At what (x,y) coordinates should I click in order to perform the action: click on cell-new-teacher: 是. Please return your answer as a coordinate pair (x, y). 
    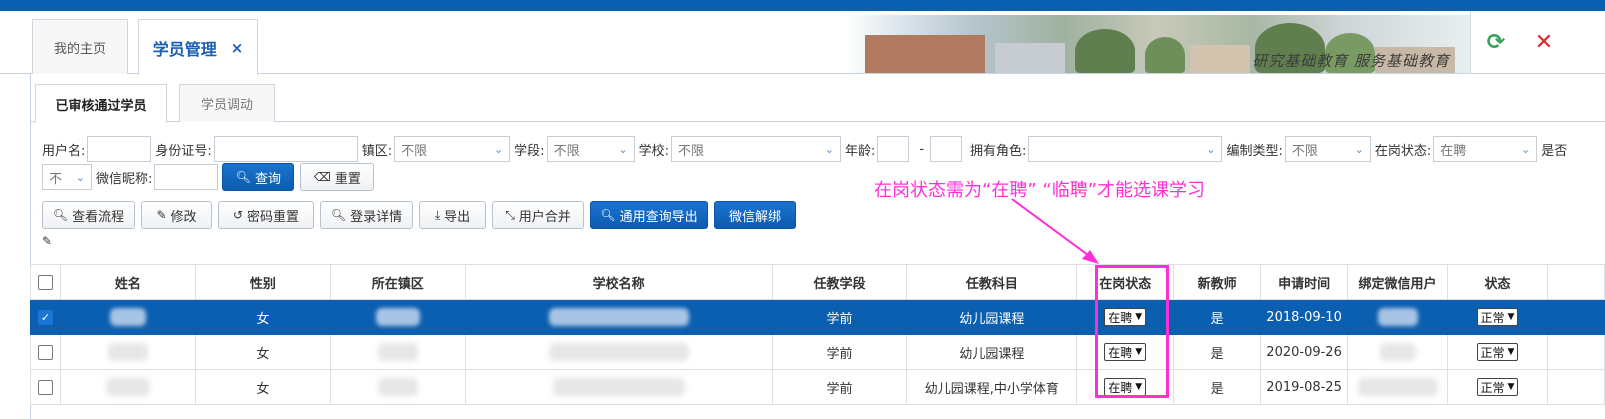
    Looking at the image, I should click on (1217, 352).